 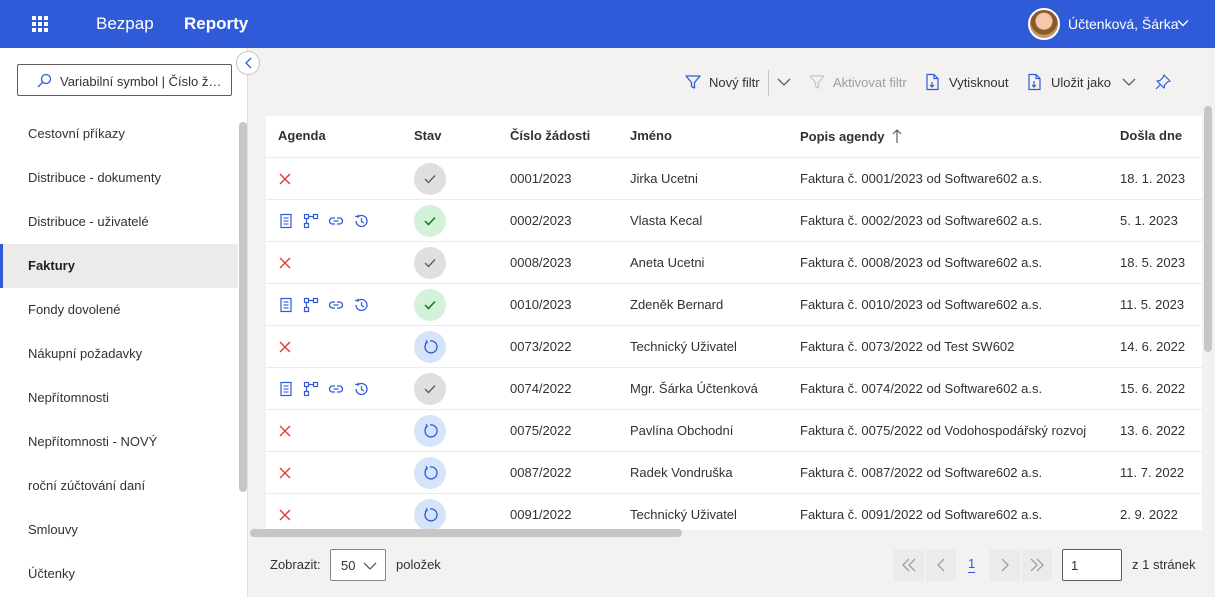 What do you see at coordinates (966, 82) in the screenshot?
I see `print-button: Vytisknout` at bounding box center [966, 82].